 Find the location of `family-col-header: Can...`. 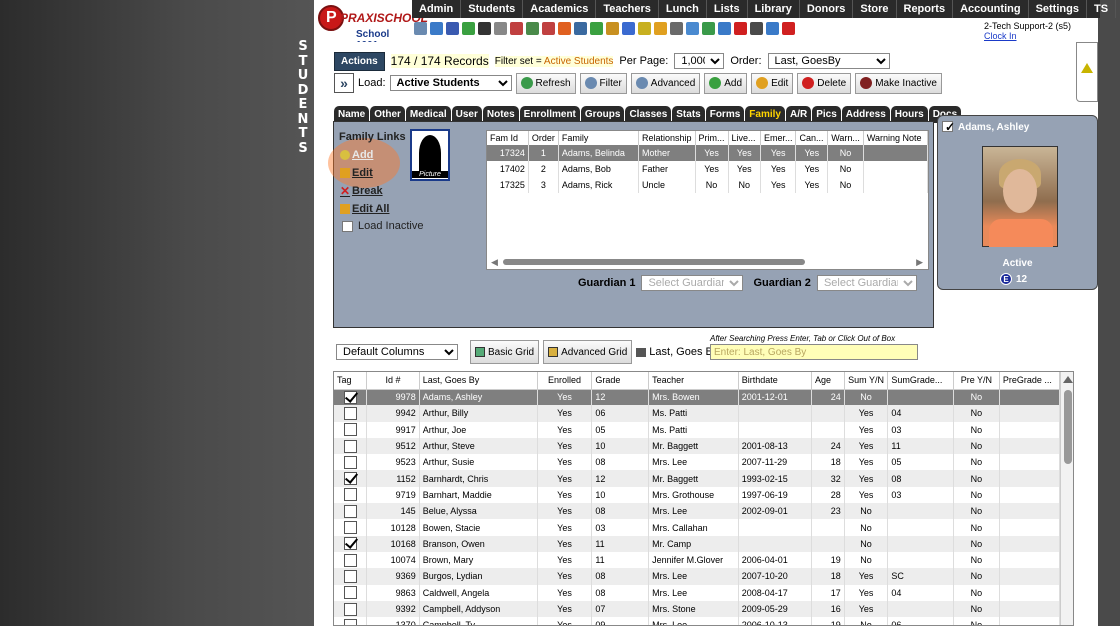

family-col-header: Can... is located at coordinates (812, 138).